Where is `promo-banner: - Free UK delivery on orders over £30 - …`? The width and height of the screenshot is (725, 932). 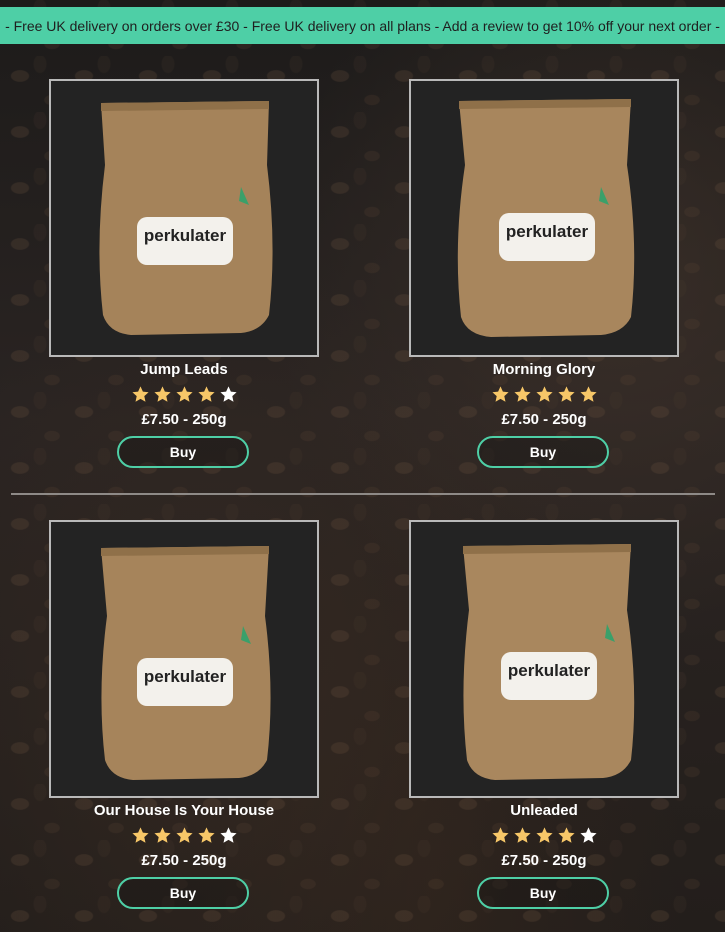 promo-banner: - Free UK delivery on orders over £30 - … is located at coordinates (362, 25).